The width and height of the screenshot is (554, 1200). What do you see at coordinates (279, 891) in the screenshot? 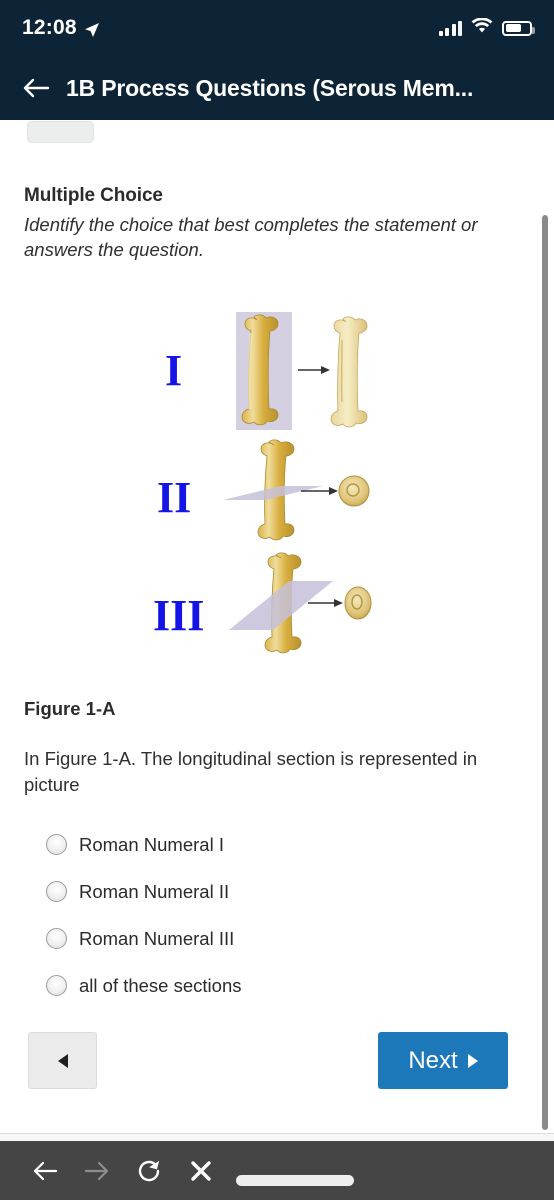
I see `option-row-2: Roman Numeral II` at bounding box center [279, 891].